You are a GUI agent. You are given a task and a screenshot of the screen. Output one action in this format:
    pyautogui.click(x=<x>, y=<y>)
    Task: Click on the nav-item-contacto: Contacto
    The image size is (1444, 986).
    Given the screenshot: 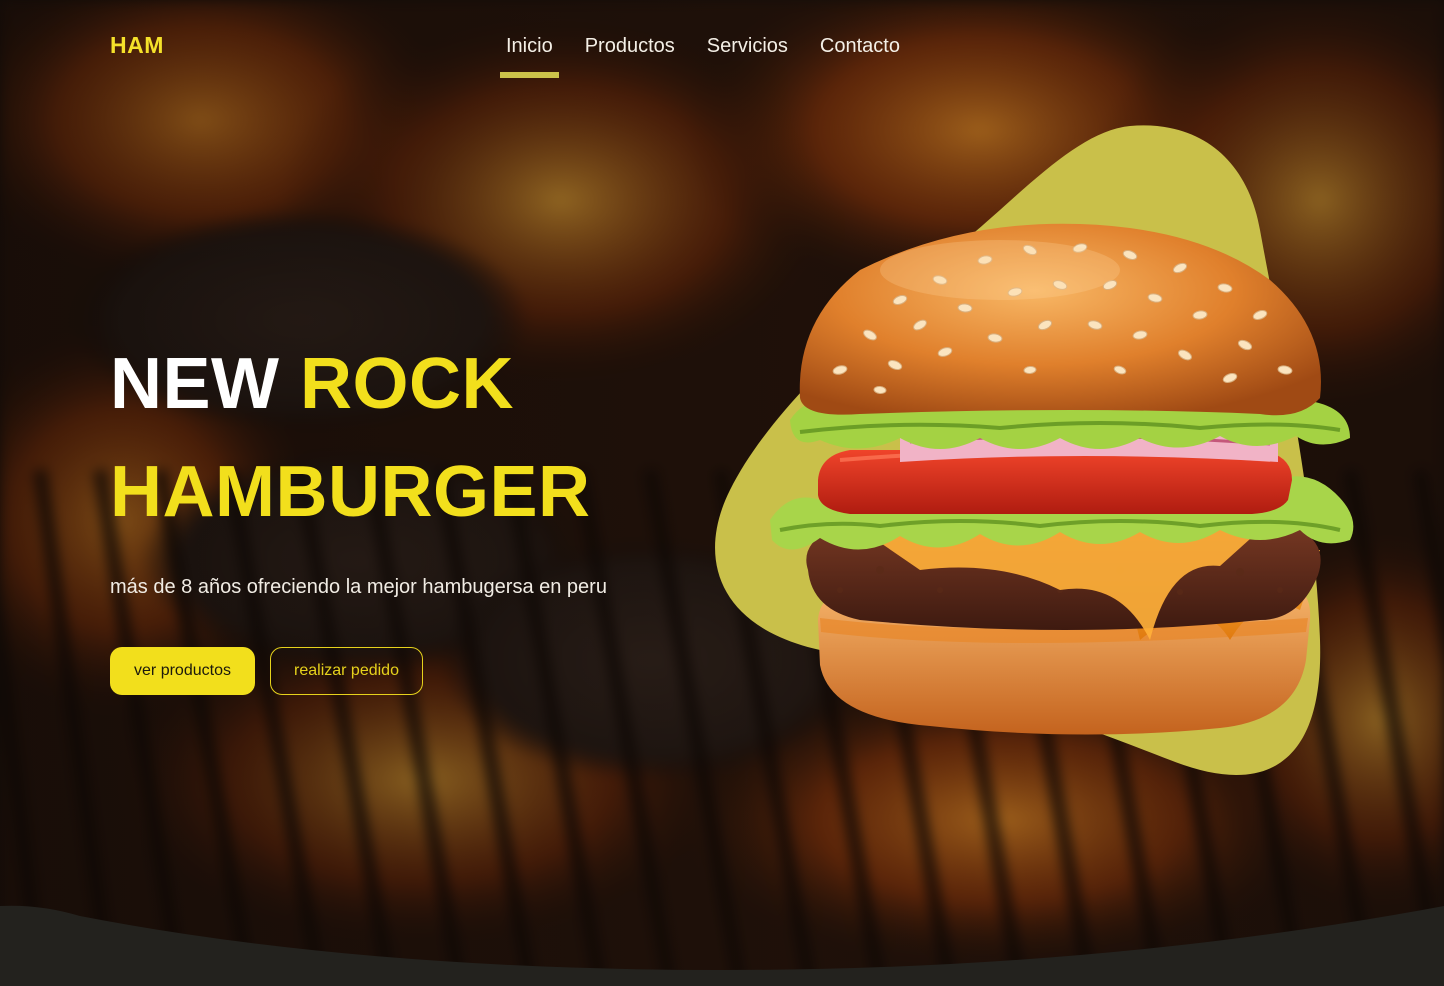 What is the action you would take?
    pyautogui.click(x=860, y=55)
    